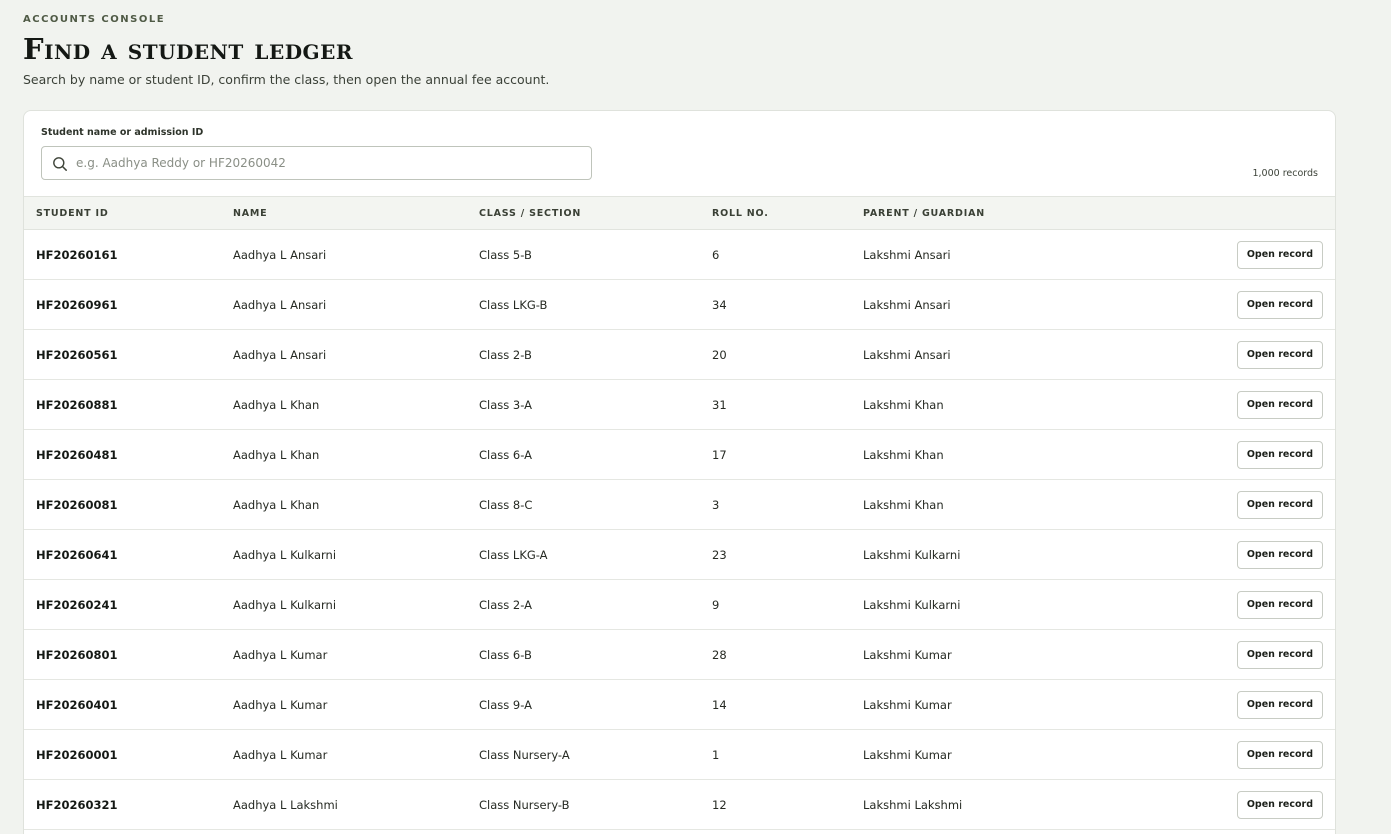 The width and height of the screenshot is (1391, 834). I want to click on cell-class-section: Class 2-B, so click(583, 354).